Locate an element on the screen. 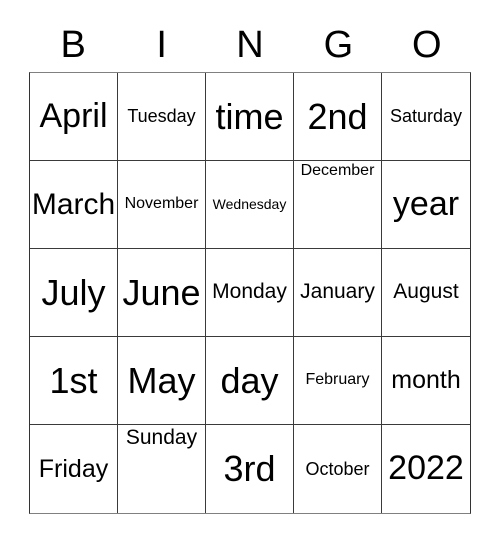  bingo-header-letter-b: B is located at coordinates (73, 45).